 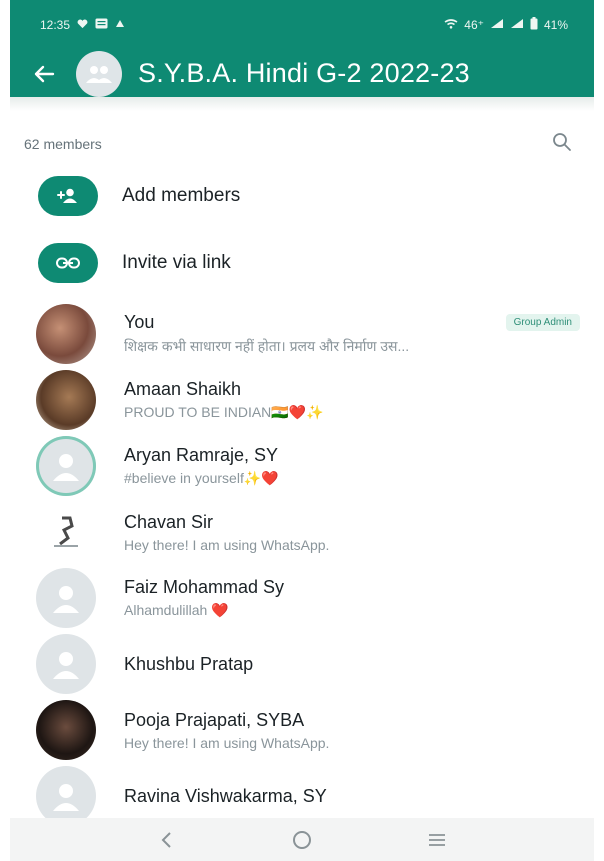 I want to click on add-members-button: Add members, so click(x=302, y=196).